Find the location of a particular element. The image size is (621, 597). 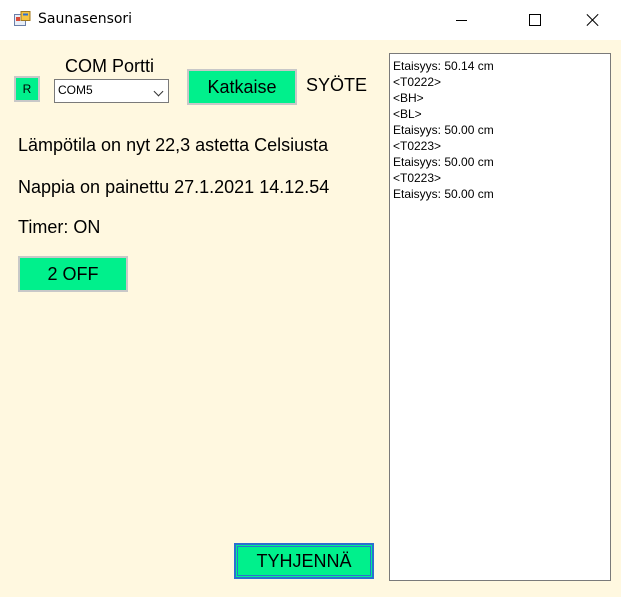

temperature-text: Lämpötila on nyt 22,3 astetta Celsiusta is located at coordinates (173, 145).